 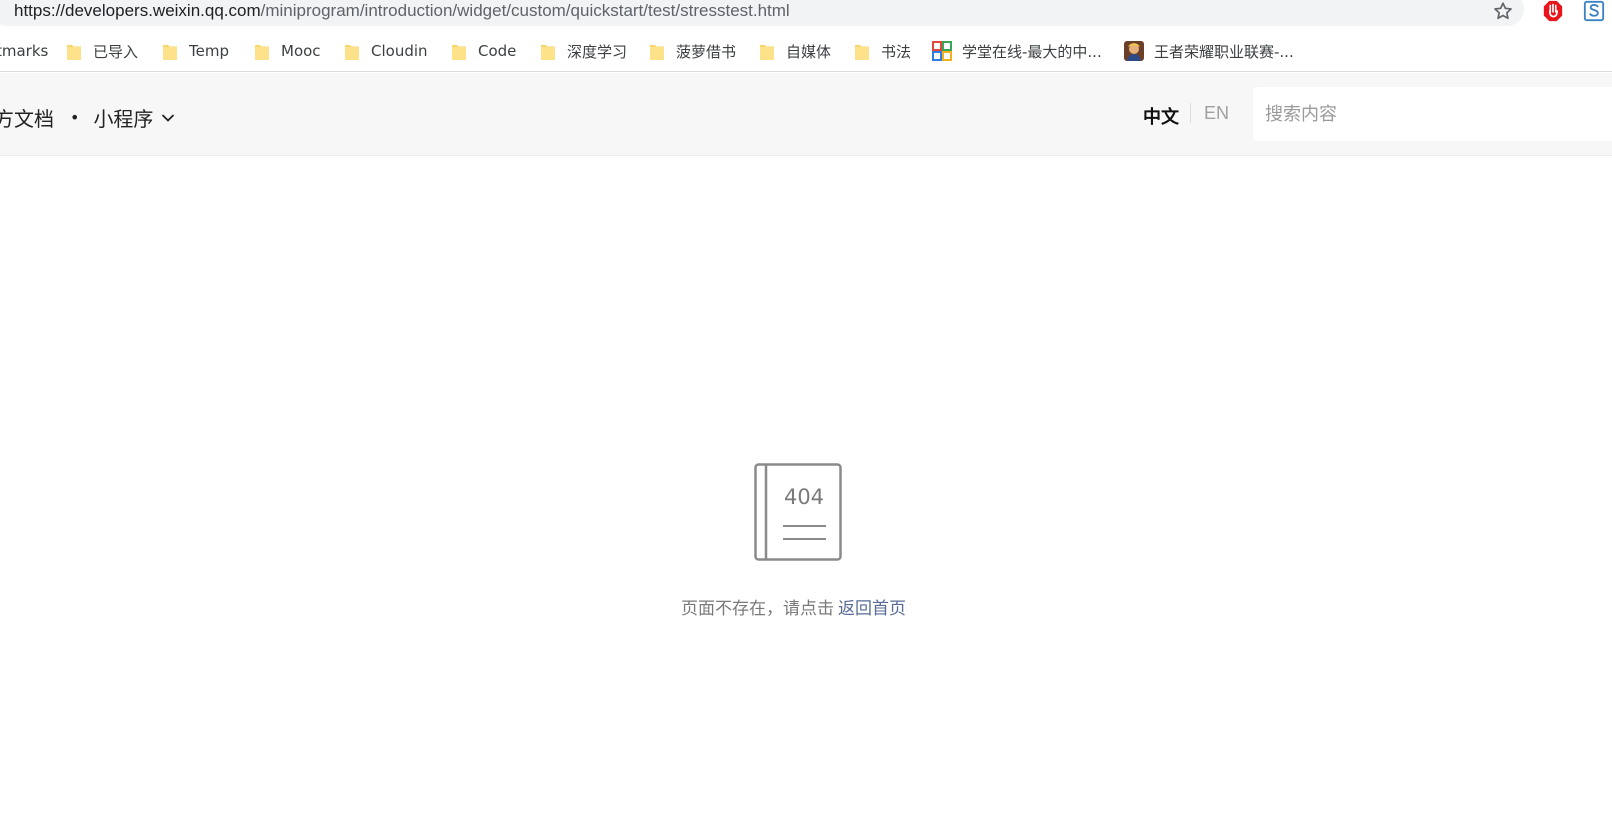 What do you see at coordinates (87, 117) in the screenshot?
I see `site-title: 方文档 • 小程序` at bounding box center [87, 117].